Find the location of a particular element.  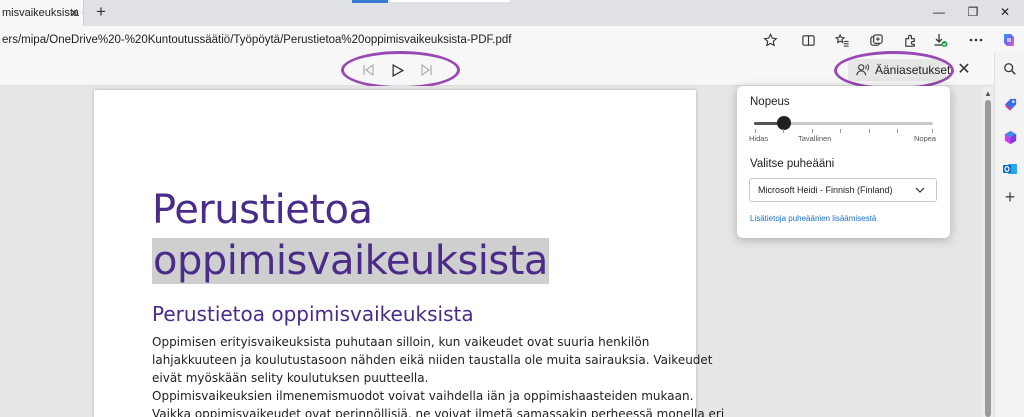

copilot-icon is located at coordinates (1009, 40).